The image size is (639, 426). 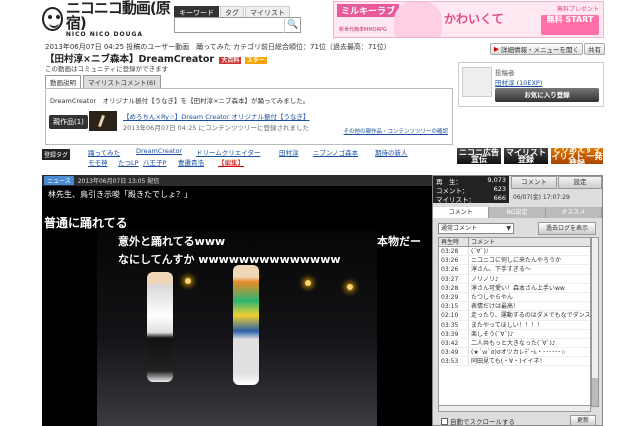 I want to click on comment-text: またやってほしい！！！！, so click(x=507, y=325).